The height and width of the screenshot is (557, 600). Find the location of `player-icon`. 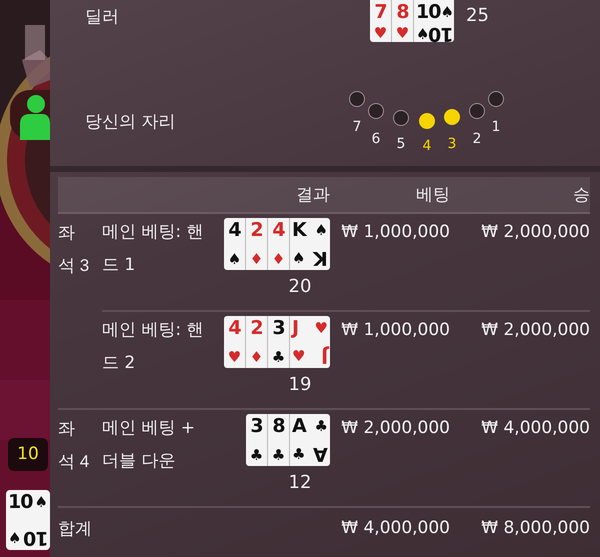

player-icon is located at coordinates (30, 115).